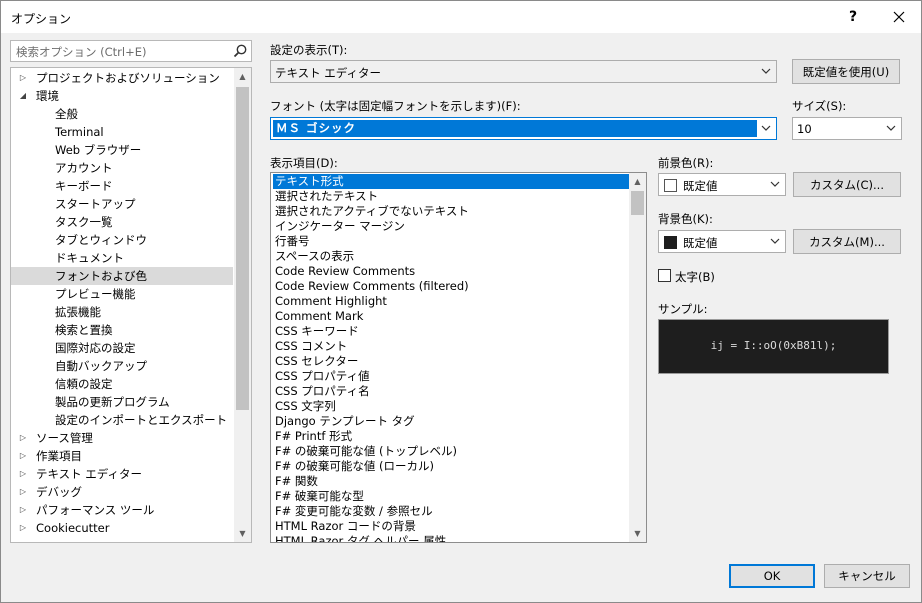 This screenshot has height=603, width=922. Describe the element at coordinates (722, 184) in the screenshot. I see `foreground-color-dropdown: 既定値` at that location.